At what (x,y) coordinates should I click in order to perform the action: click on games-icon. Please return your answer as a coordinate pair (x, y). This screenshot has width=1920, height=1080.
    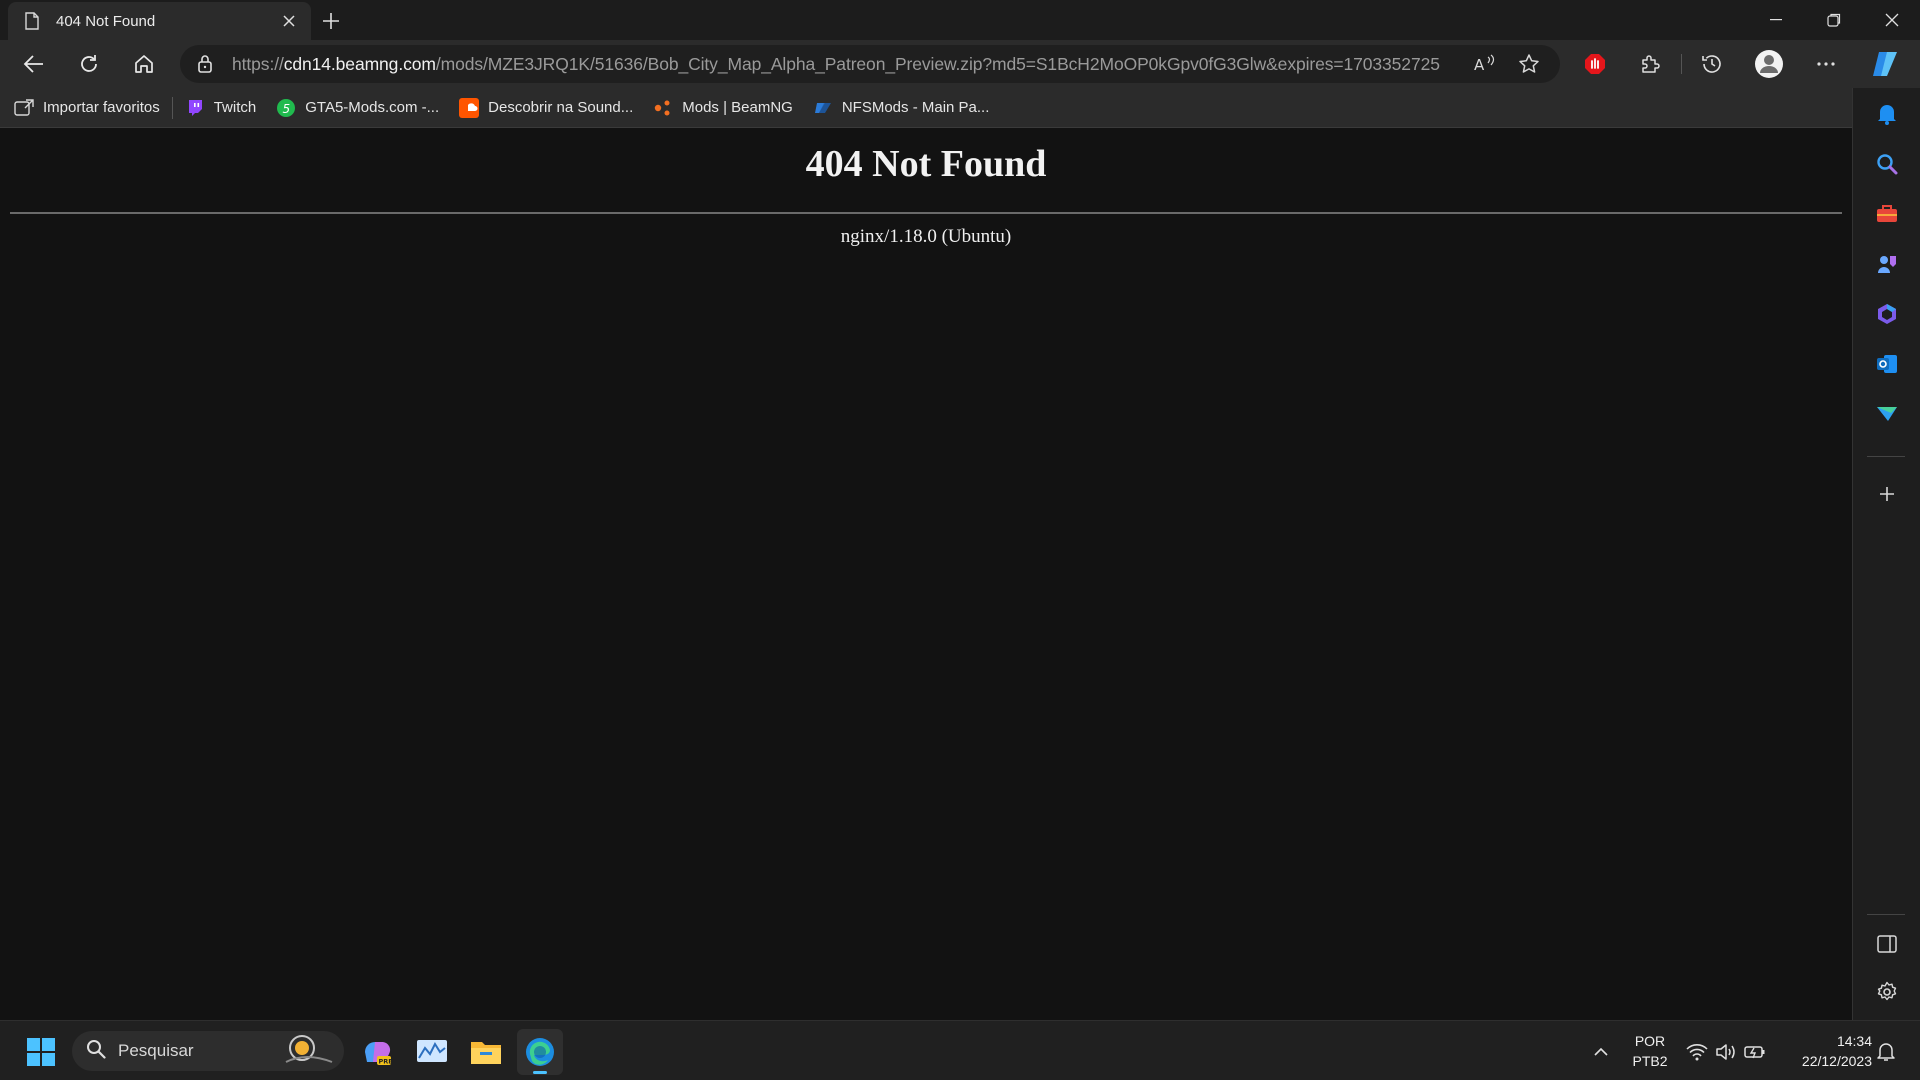
    Looking at the image, I should click on (1887, 264).